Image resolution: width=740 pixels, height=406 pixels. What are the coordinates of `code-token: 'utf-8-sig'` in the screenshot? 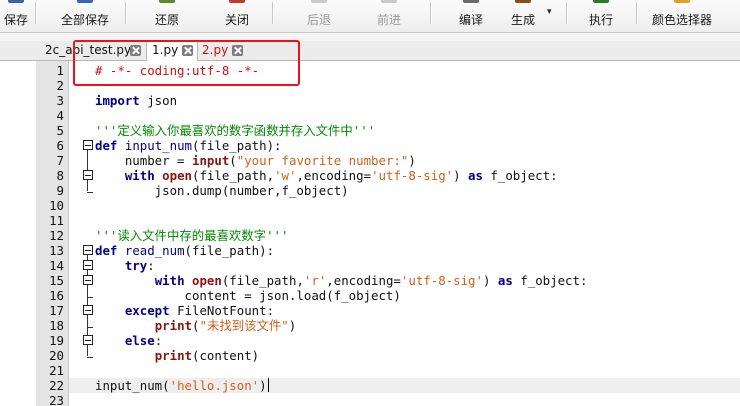 It's located at (441, 280).